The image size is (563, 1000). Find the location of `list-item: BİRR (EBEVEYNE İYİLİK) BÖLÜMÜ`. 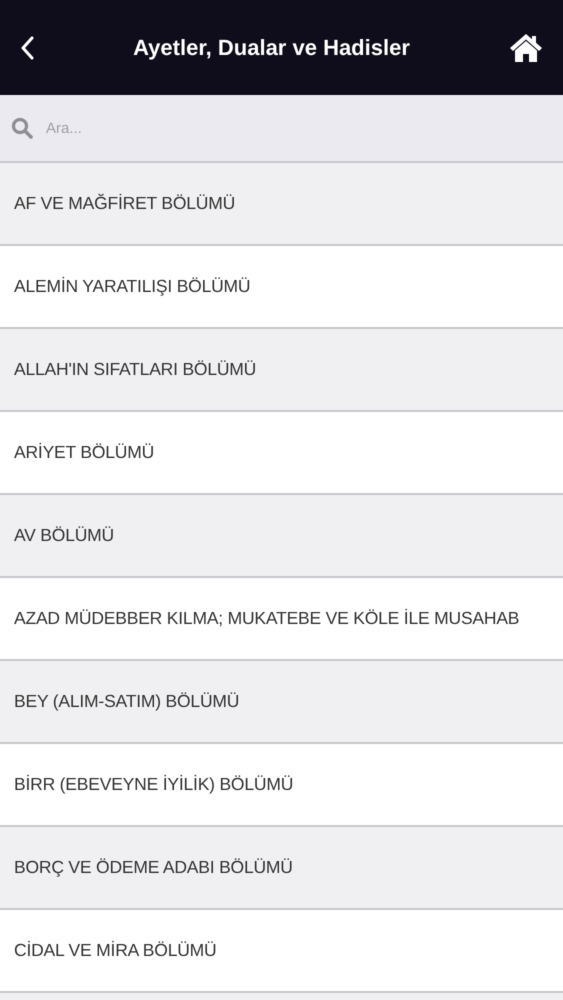

list-item: BİRR (EBEVEYNE İYİLİK) BÖLÜMÜ is located at coordinates (281, 785).